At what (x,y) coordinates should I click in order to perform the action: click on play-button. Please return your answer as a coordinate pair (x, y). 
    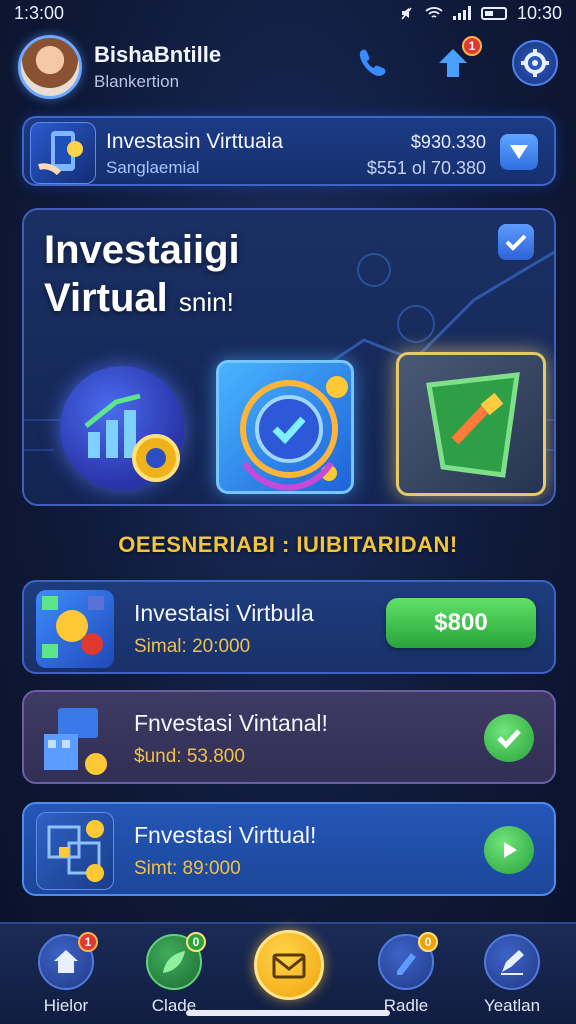
    Looking at the image, I should click on (509, 850).